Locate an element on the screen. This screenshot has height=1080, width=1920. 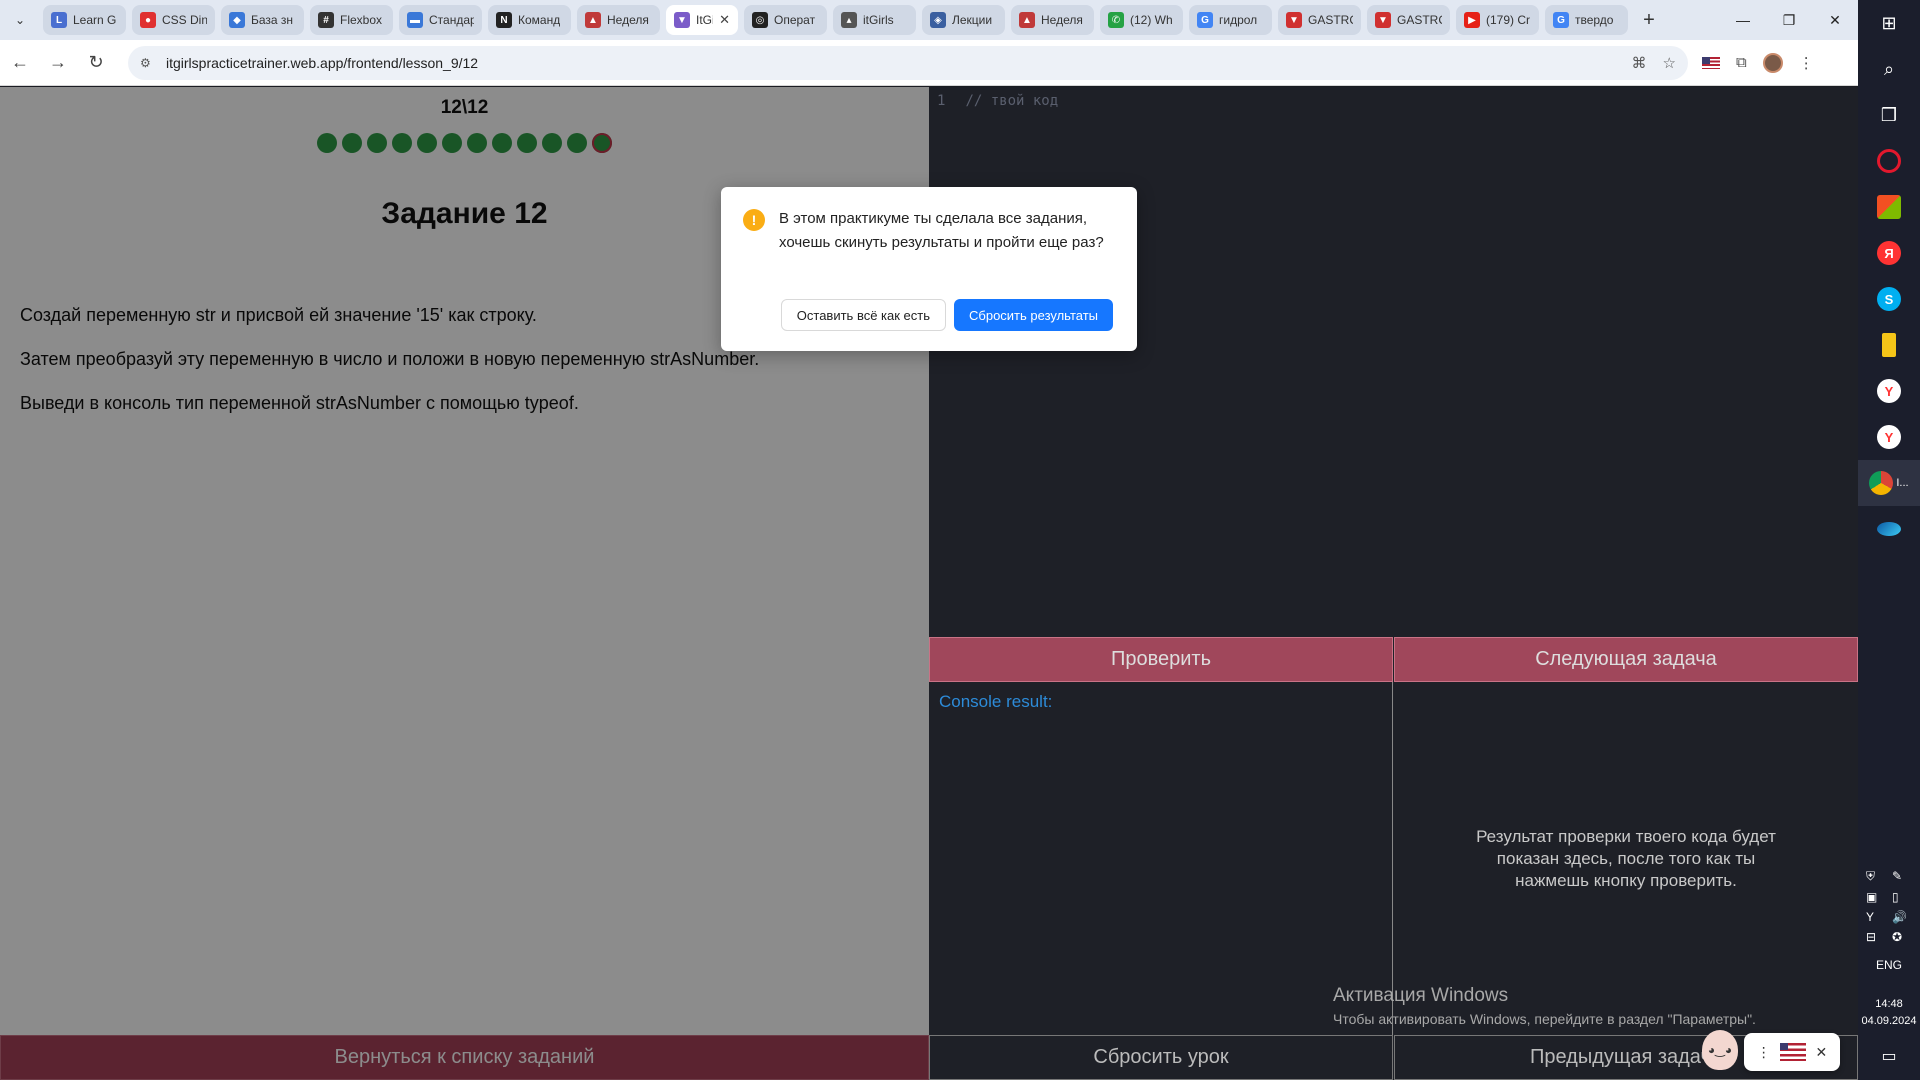
nvidia-icon: ▣ is located at coordinates (1876, 897).